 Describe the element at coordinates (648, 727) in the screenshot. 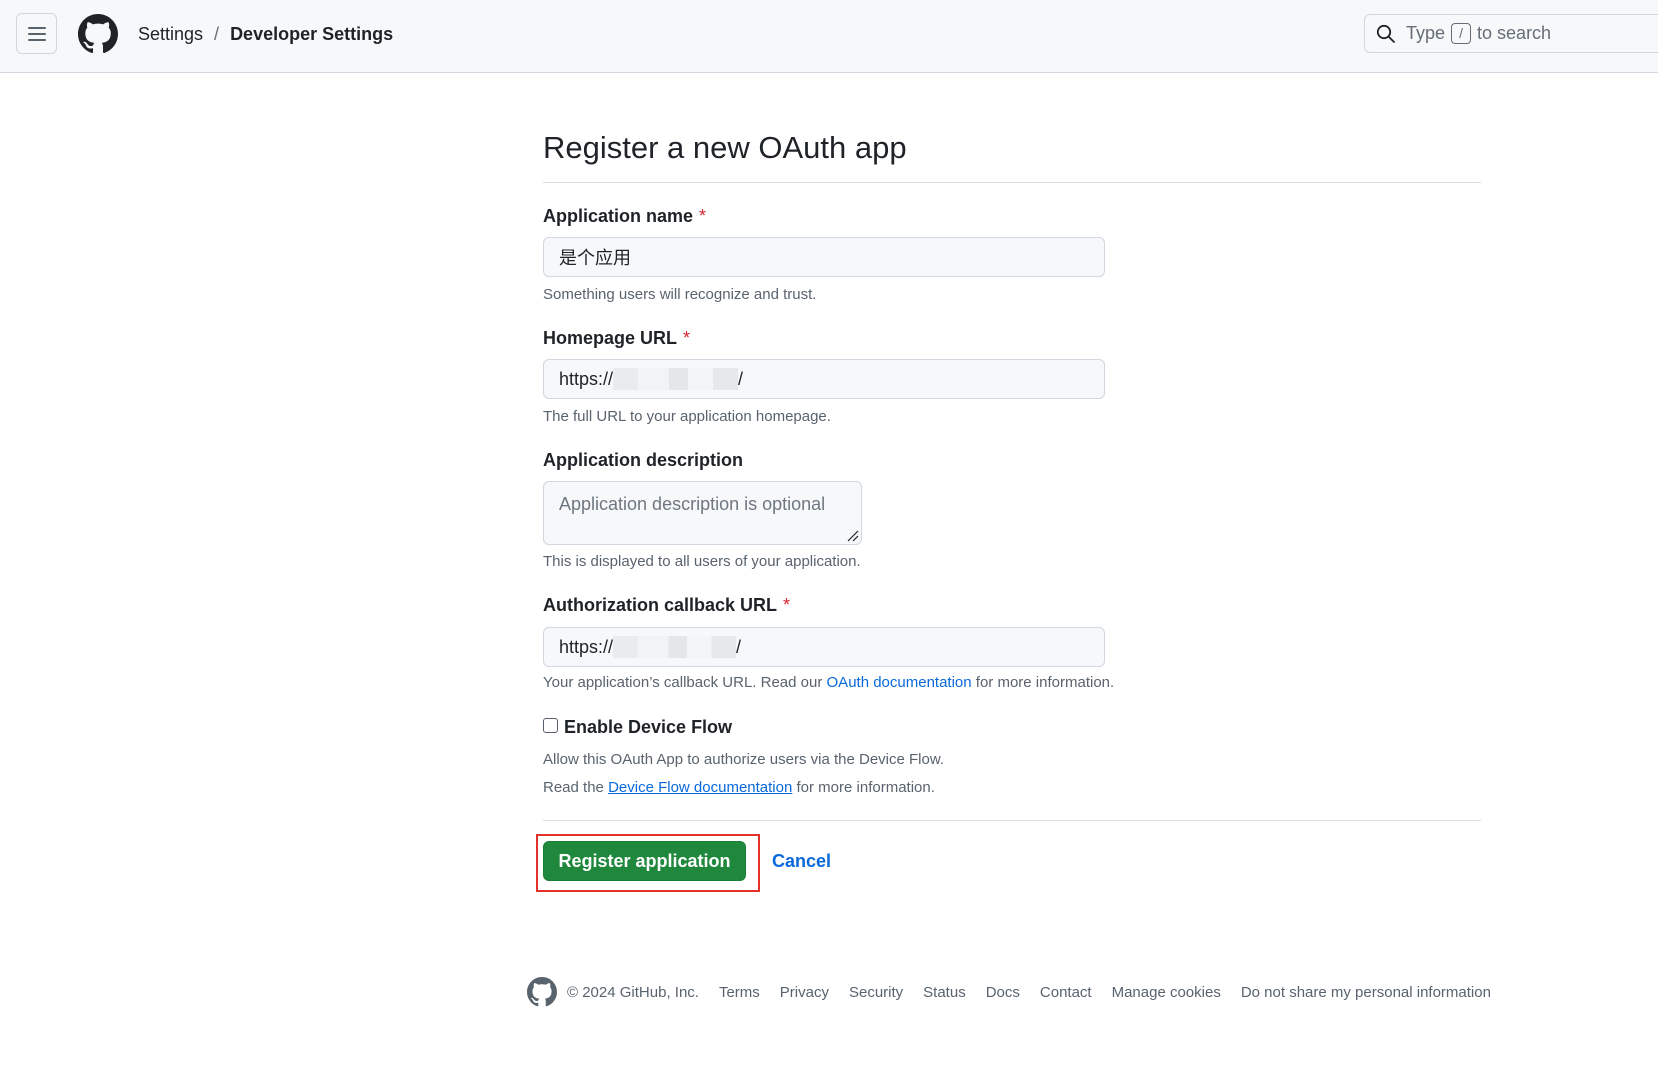

I see `enable-device-flow-label: Enable Device Flow` at that location.